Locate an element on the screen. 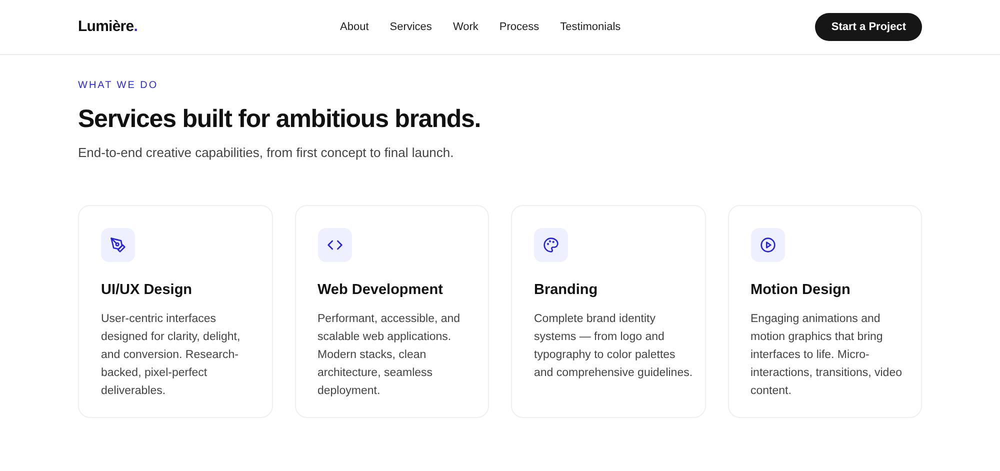 The height and width of the screenshot is (471, 1000). start-project-button: Start a Project is located at coordinates (868, 27).